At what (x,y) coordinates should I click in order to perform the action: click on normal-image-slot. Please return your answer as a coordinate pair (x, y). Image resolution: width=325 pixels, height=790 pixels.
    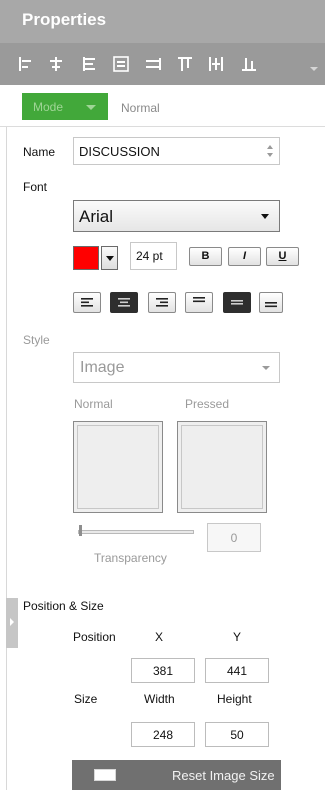
    Looking at the image, I should click on (118, 467).